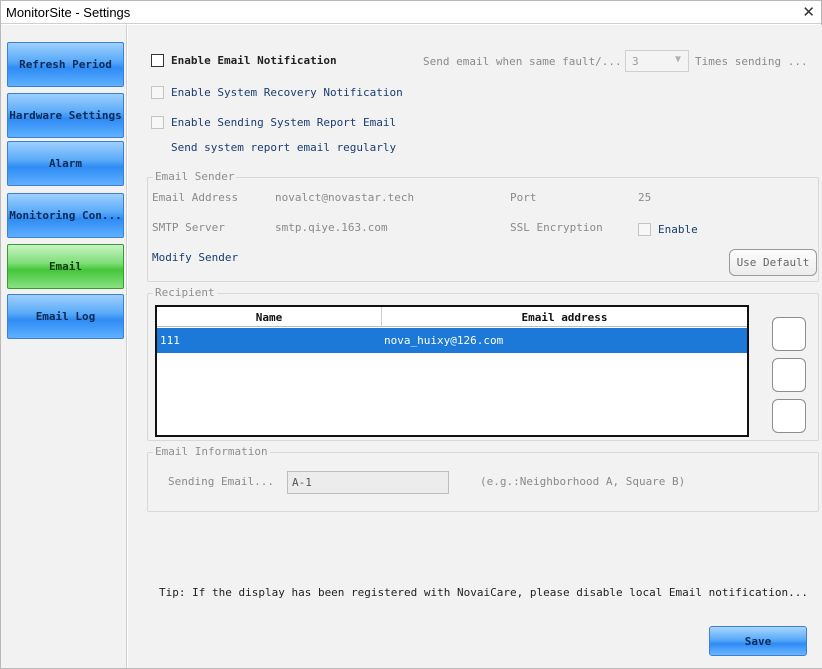 The image size is (822, 669). I want to click on times-value: 3, so click(635, 61).